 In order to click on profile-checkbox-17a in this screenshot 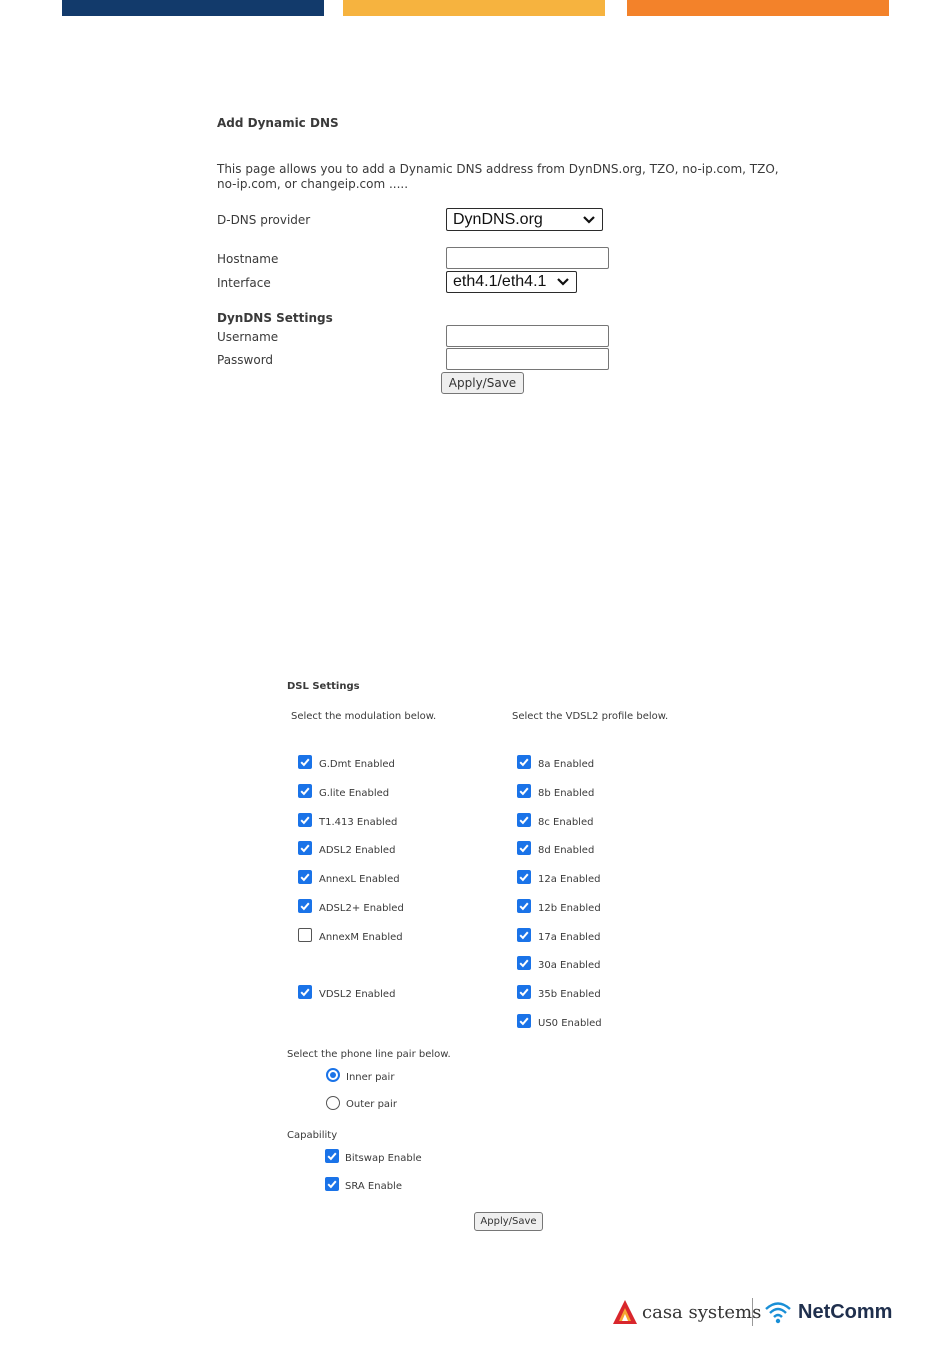, I will do `click(524, 935)`.